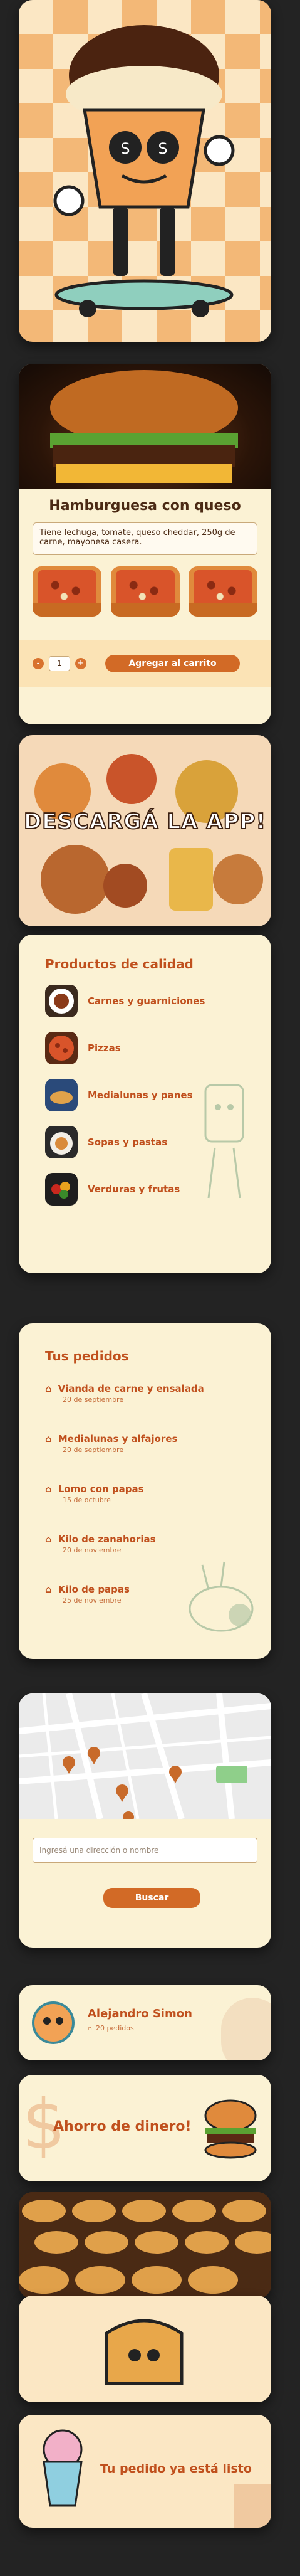  I want to click on order-date: 15 de octubre, so click(87, 1500).